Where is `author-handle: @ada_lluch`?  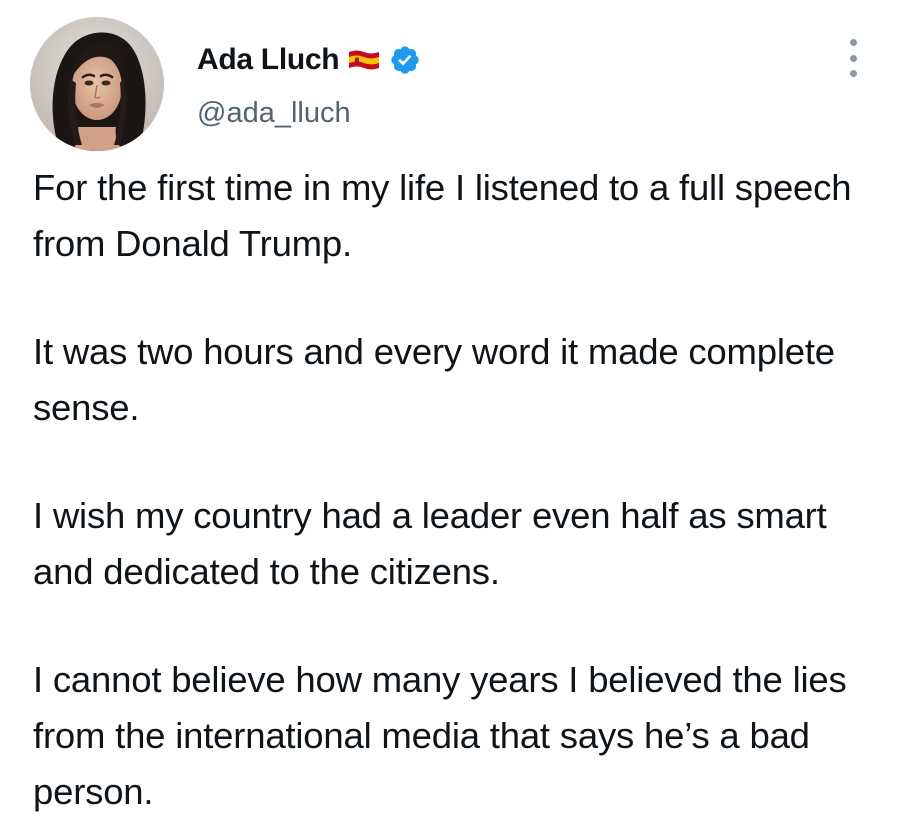 author-handle: @ada_lluch is located at coordinates (274, 113).